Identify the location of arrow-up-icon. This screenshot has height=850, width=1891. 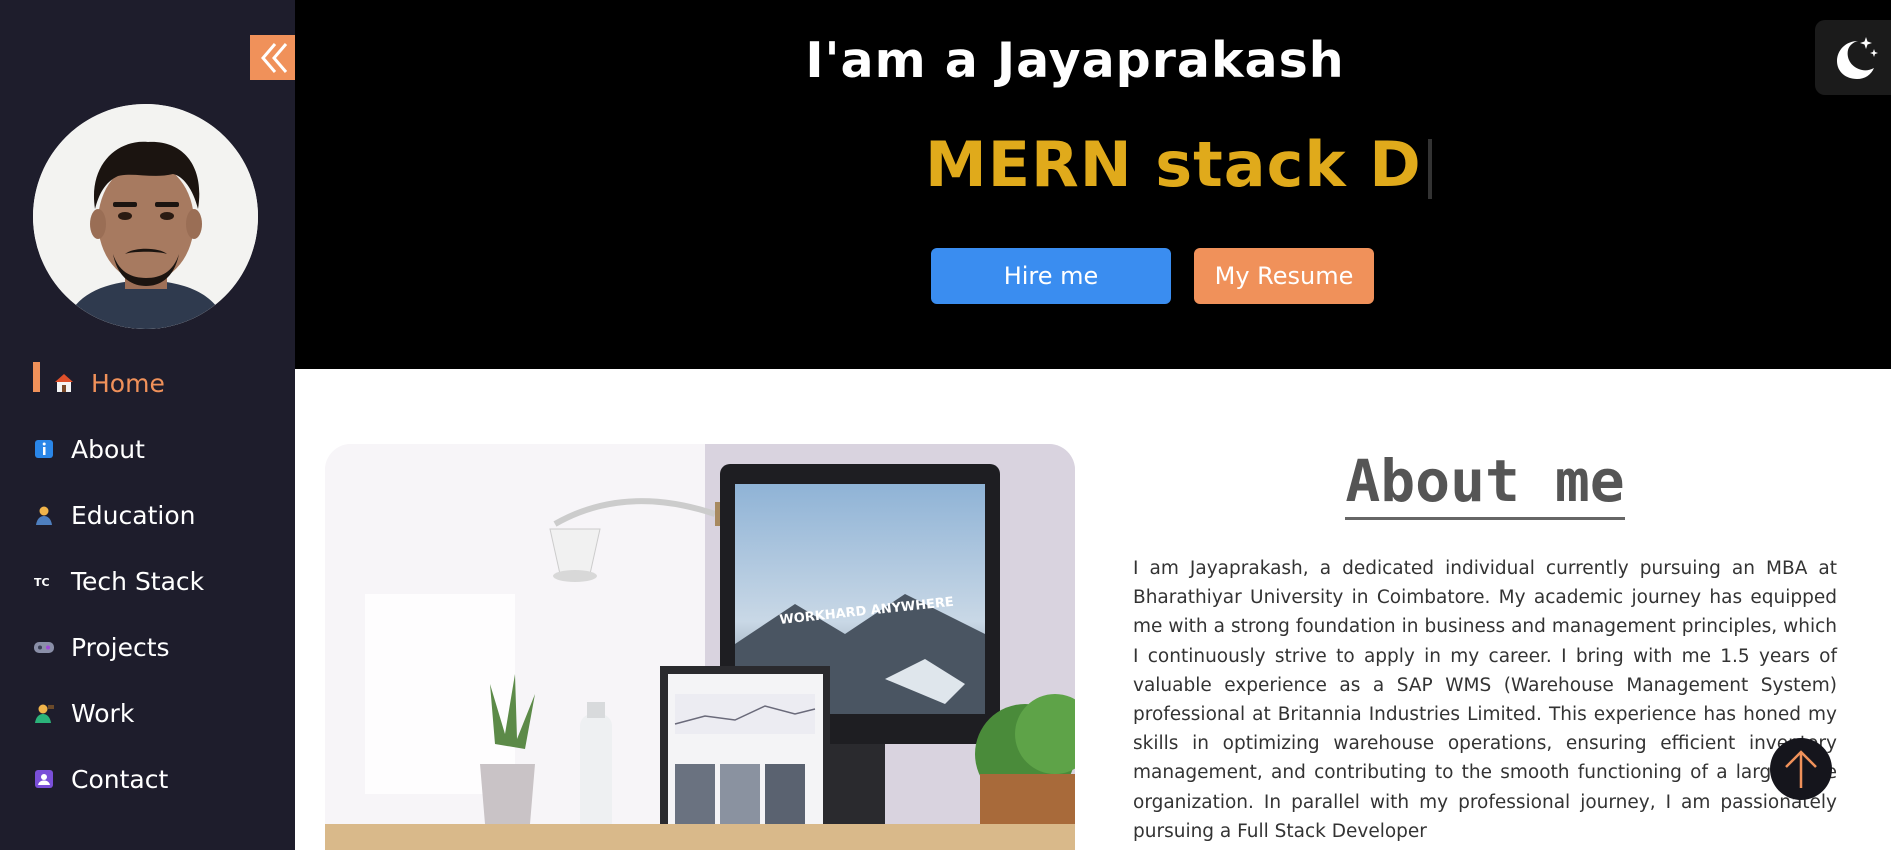
(1801, 769).